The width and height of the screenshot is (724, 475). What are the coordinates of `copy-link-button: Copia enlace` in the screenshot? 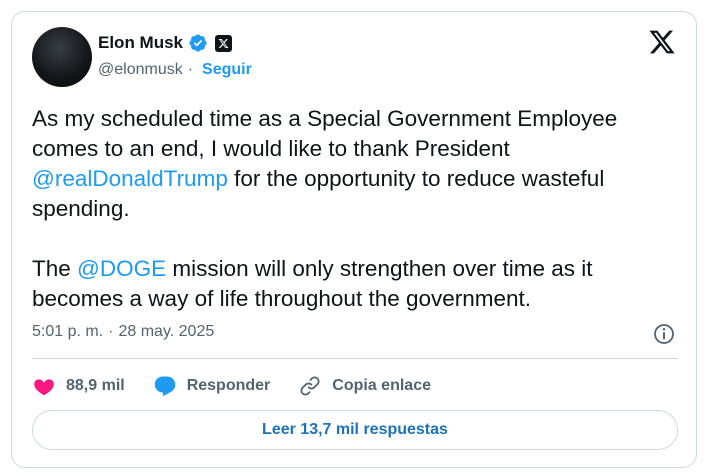 It's located at (364, 386).